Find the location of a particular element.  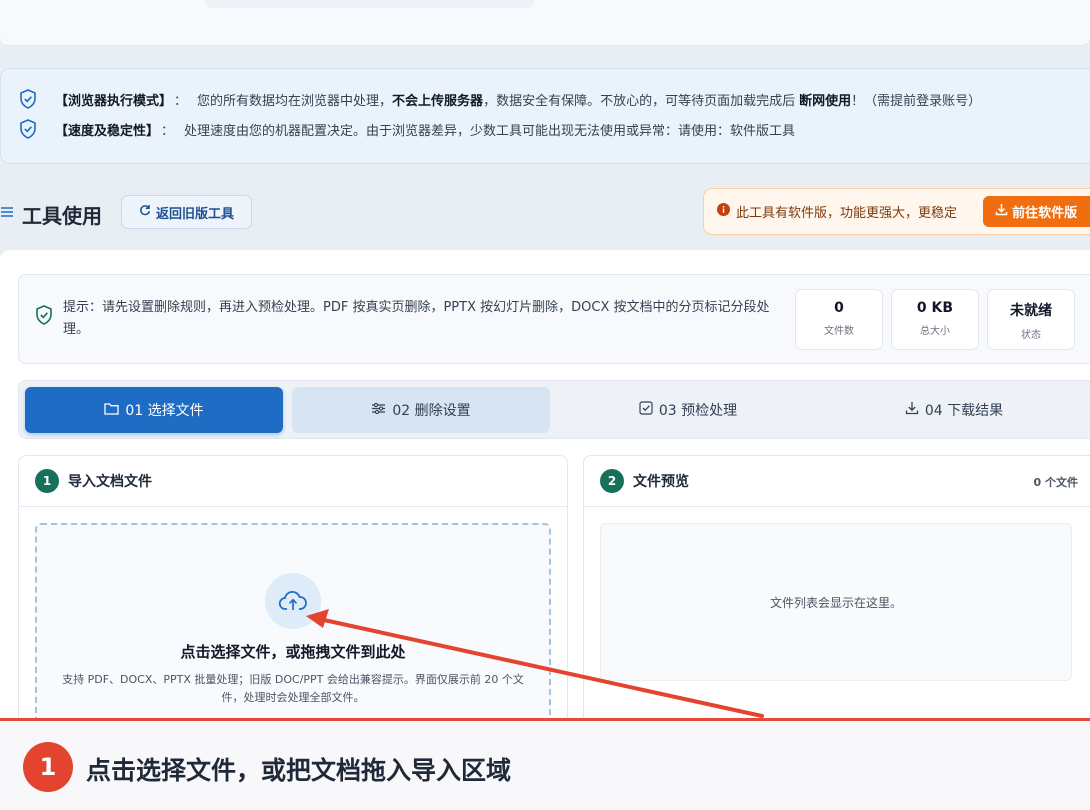

tab-select-files: 01 选择文件 is located at coordinates (154, 410).